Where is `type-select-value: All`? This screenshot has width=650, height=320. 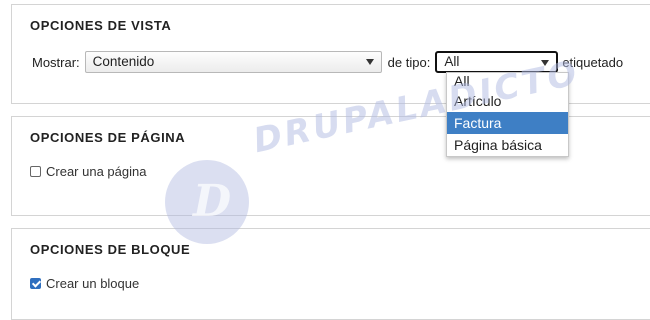 type-select-value: All is located at coordinates (452, 61).